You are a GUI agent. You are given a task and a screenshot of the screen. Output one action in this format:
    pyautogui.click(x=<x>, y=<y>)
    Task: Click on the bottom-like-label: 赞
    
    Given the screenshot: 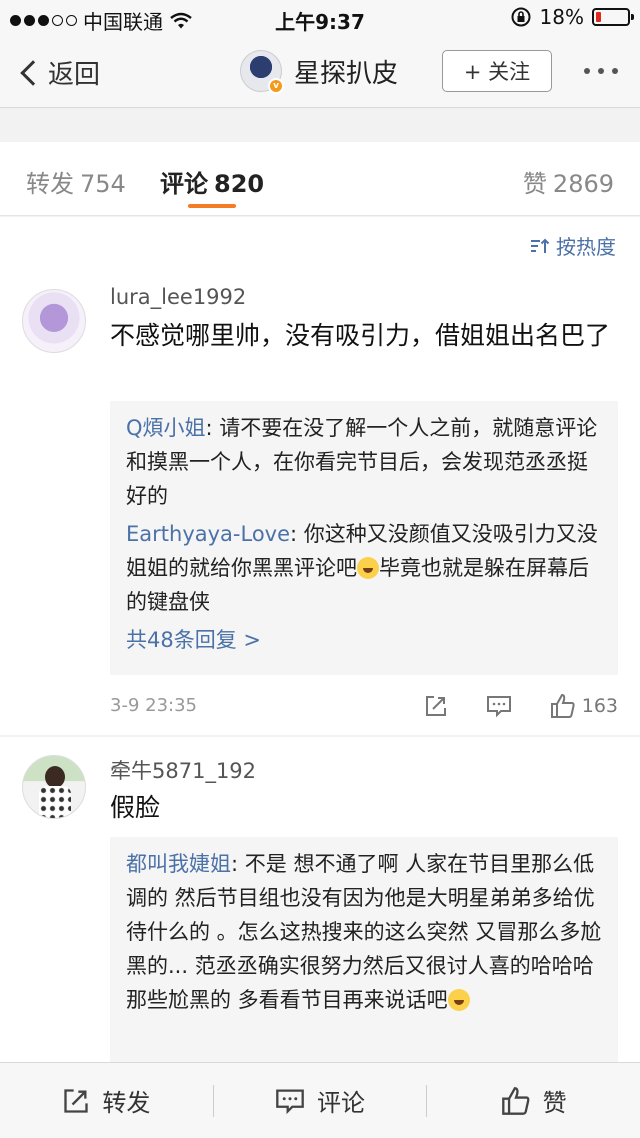 What is the action you would take?
    pyautogui.click(x=554, y=1103)
    